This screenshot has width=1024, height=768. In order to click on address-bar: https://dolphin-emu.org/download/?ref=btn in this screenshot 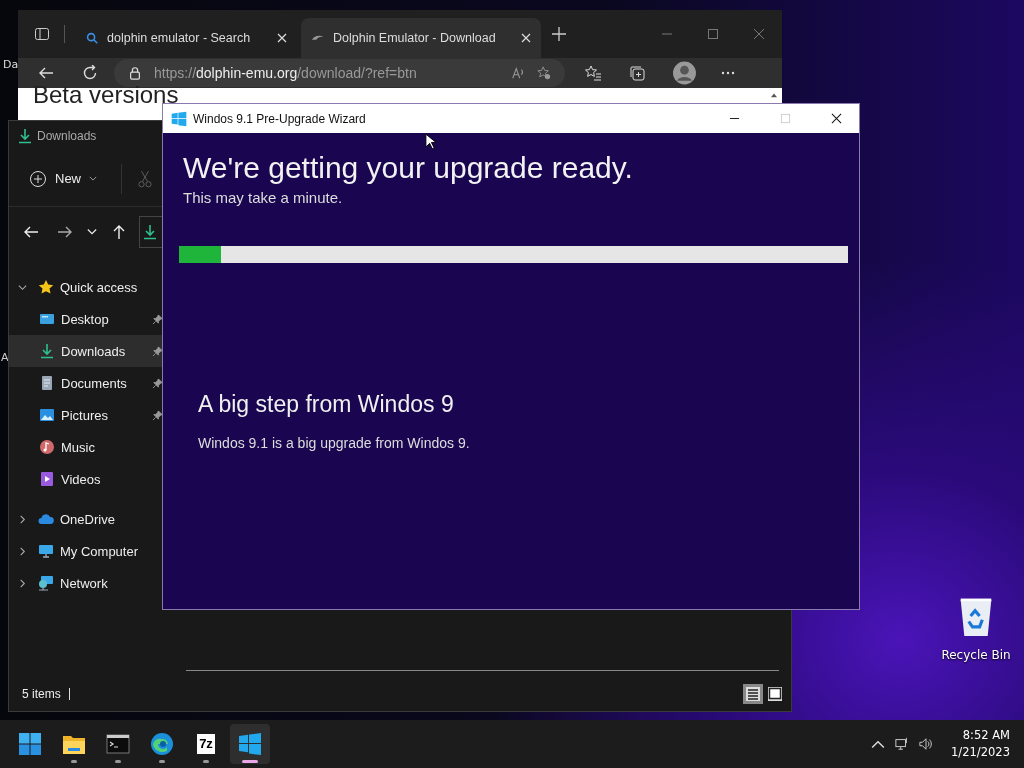, I will do `click(340, 73)`.